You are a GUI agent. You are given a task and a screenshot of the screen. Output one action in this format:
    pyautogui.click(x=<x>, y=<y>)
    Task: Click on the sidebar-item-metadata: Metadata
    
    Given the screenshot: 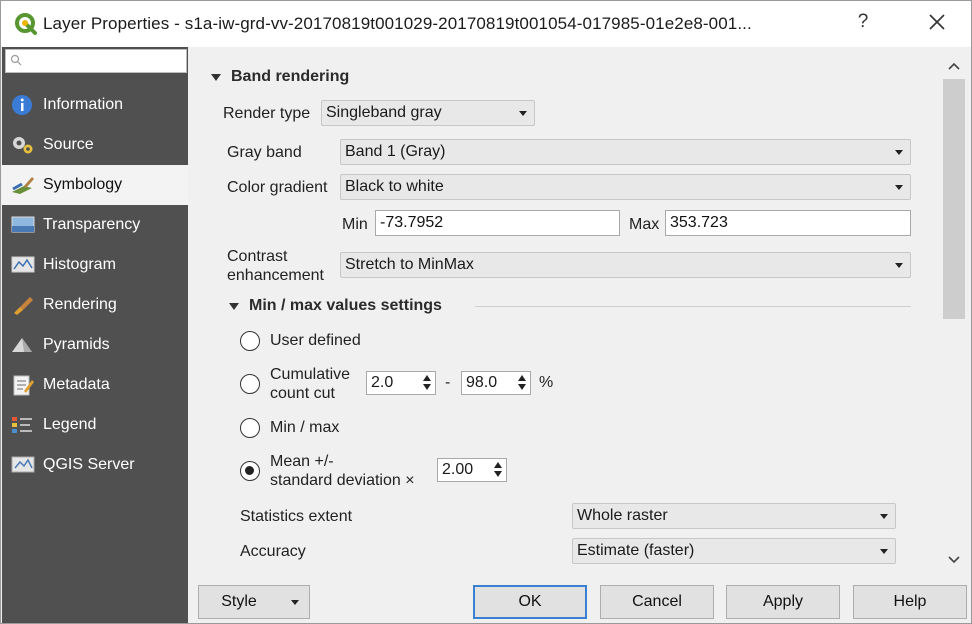 What is the action you would take?
    pyautogui.click(x=95, y=385)
    